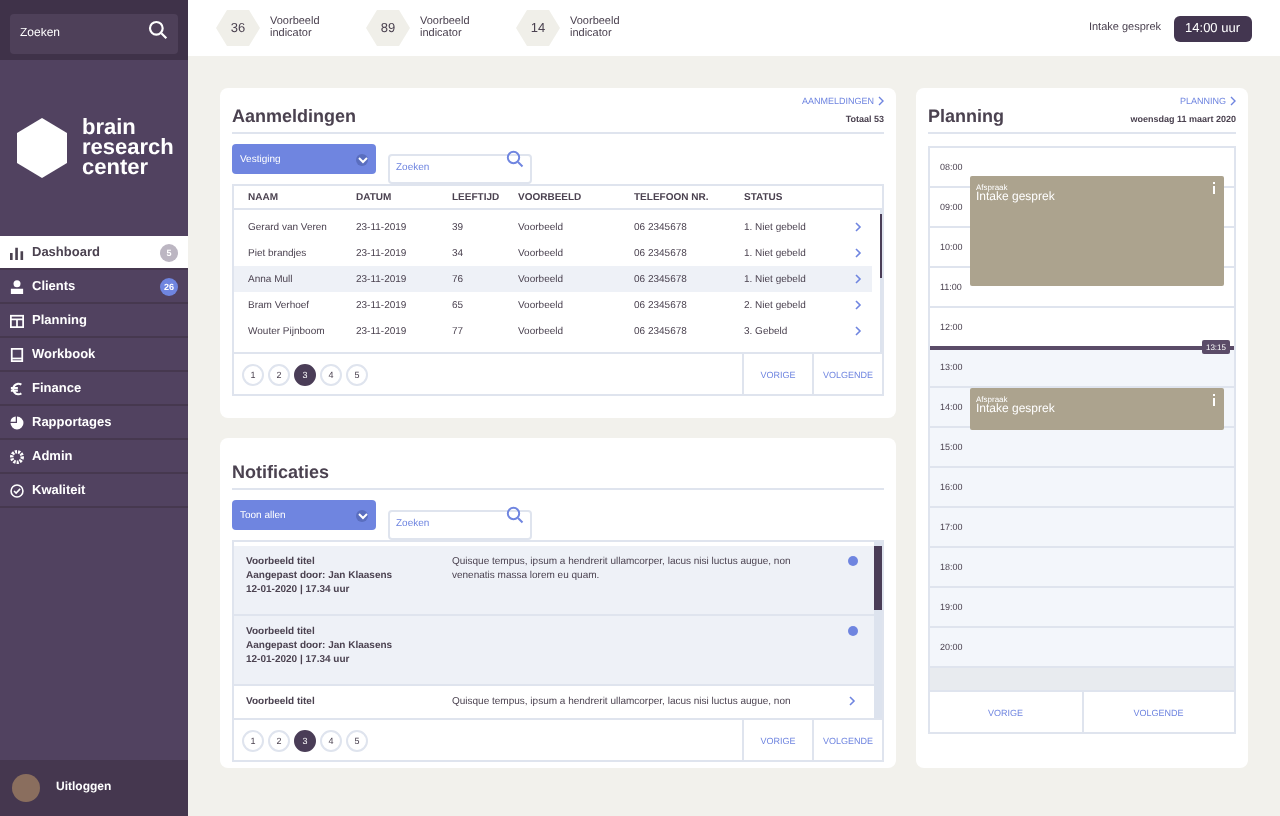 This screenshot has width=1280, height=816. I want to click on card-title: Planning, so click(966, 116).